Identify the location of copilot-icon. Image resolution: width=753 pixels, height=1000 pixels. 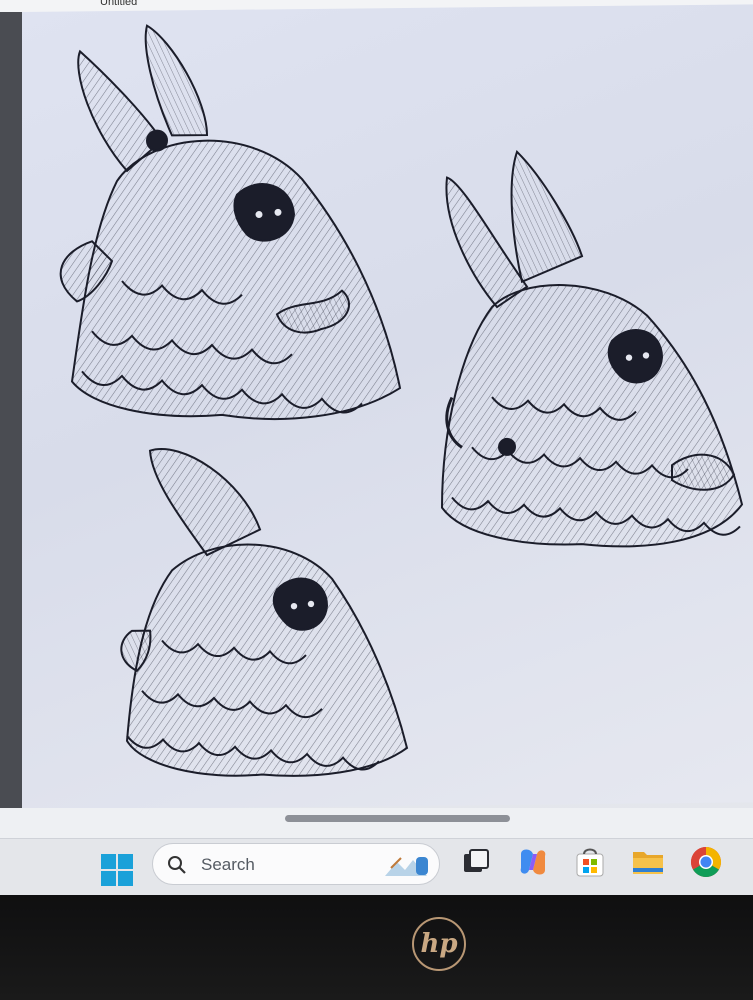
(533, 862).